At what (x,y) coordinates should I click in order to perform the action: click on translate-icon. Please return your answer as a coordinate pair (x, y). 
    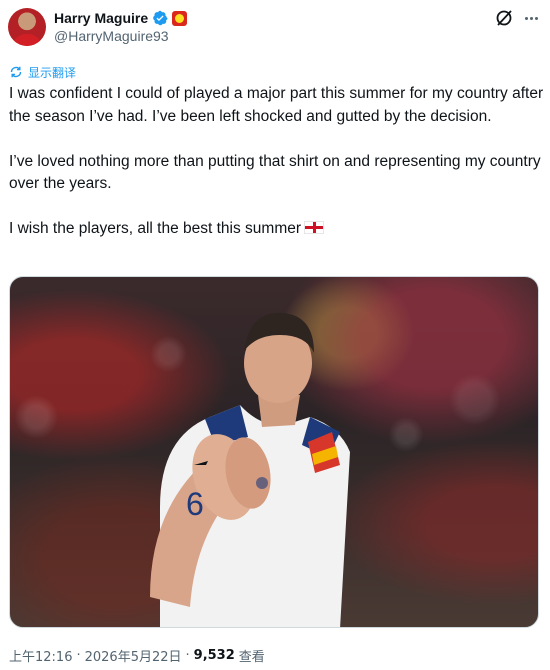
    Looking at the image, I should click on (16, 72).